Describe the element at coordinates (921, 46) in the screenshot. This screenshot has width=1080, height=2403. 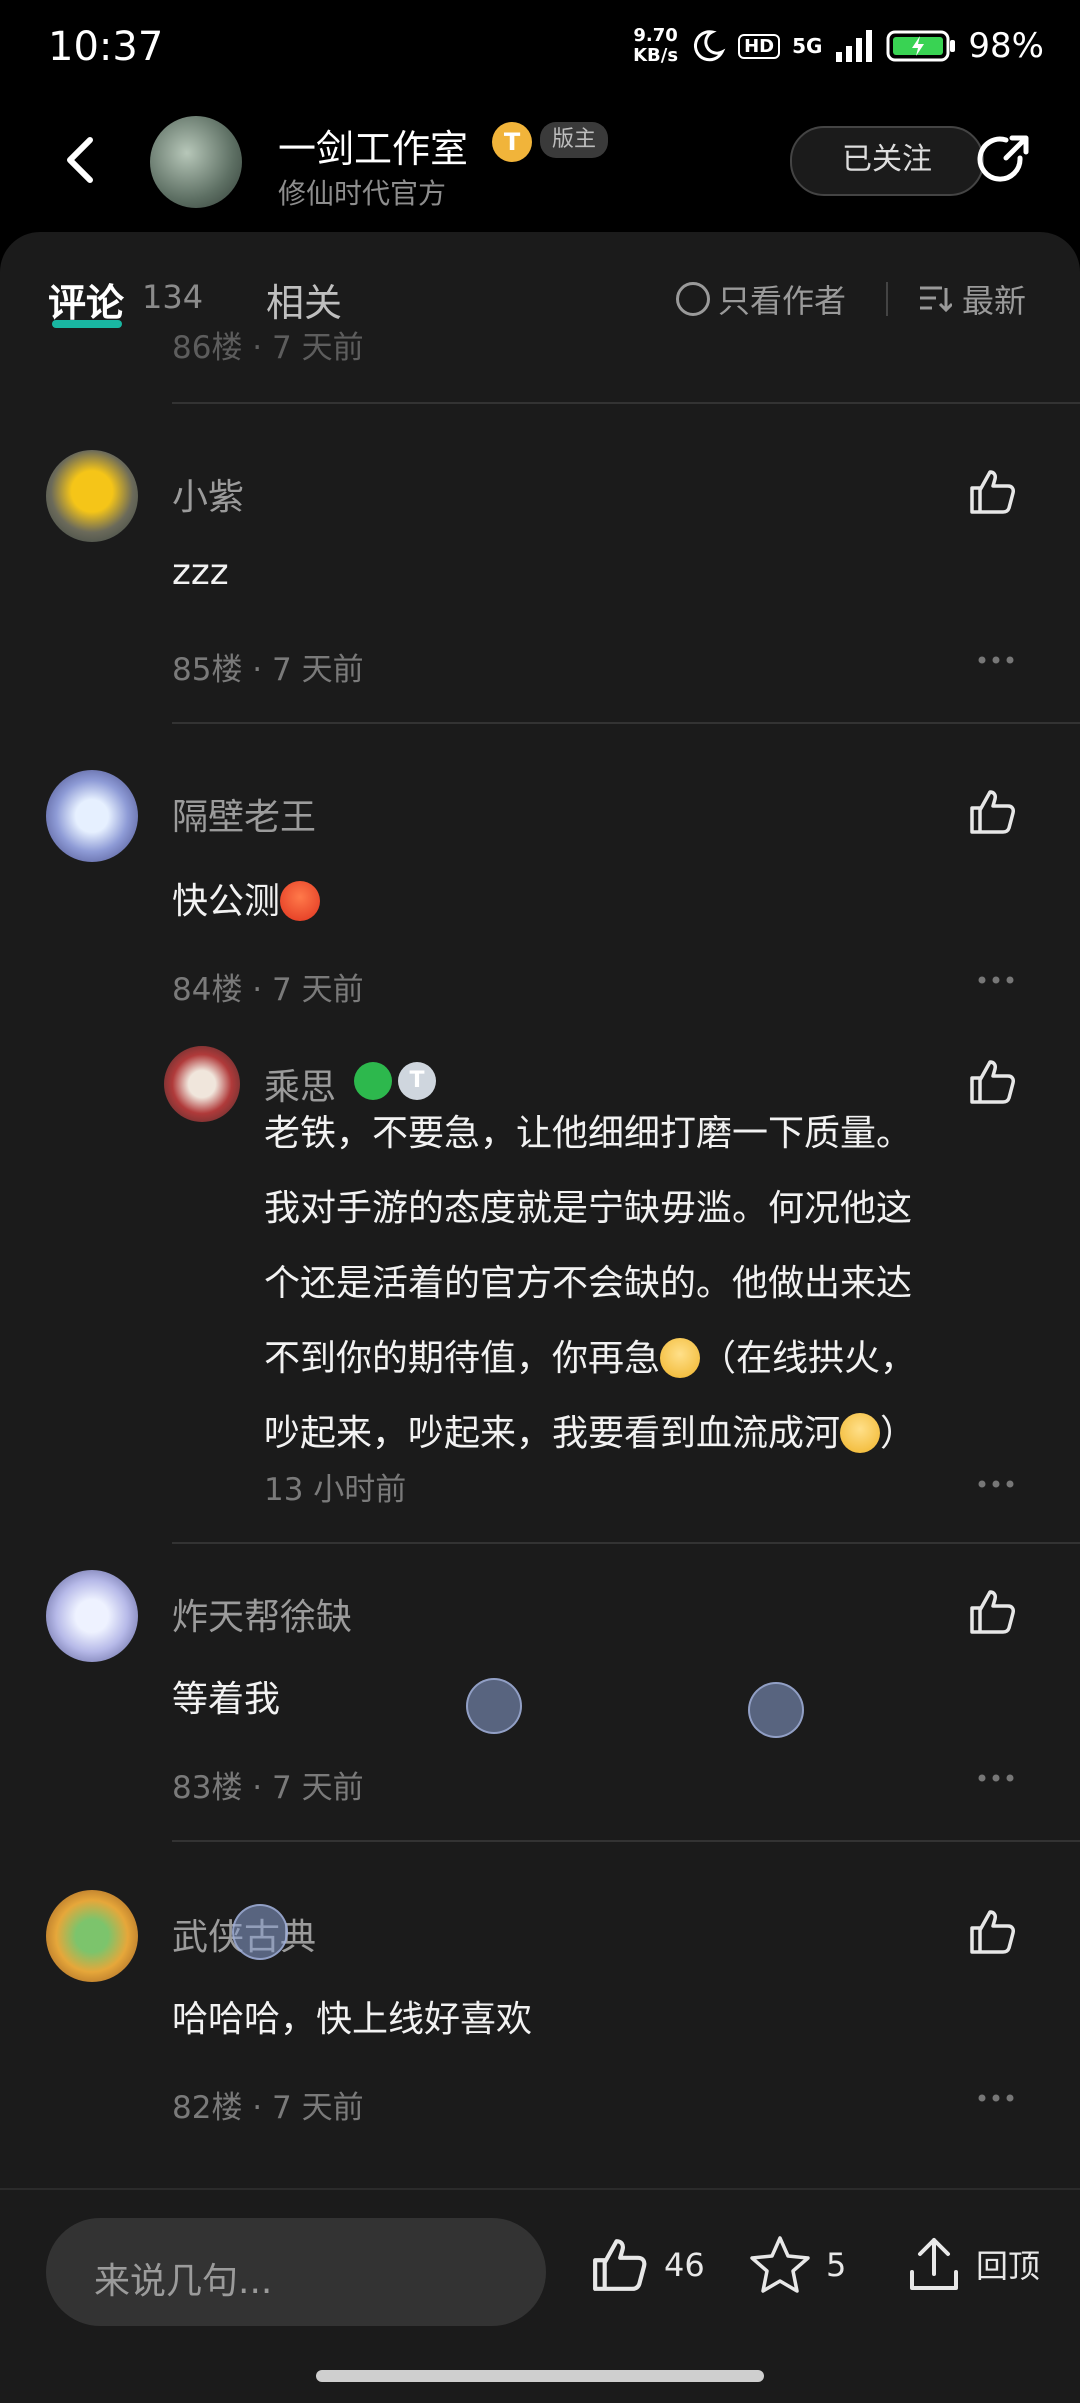
I see `battery-icon` at that location.